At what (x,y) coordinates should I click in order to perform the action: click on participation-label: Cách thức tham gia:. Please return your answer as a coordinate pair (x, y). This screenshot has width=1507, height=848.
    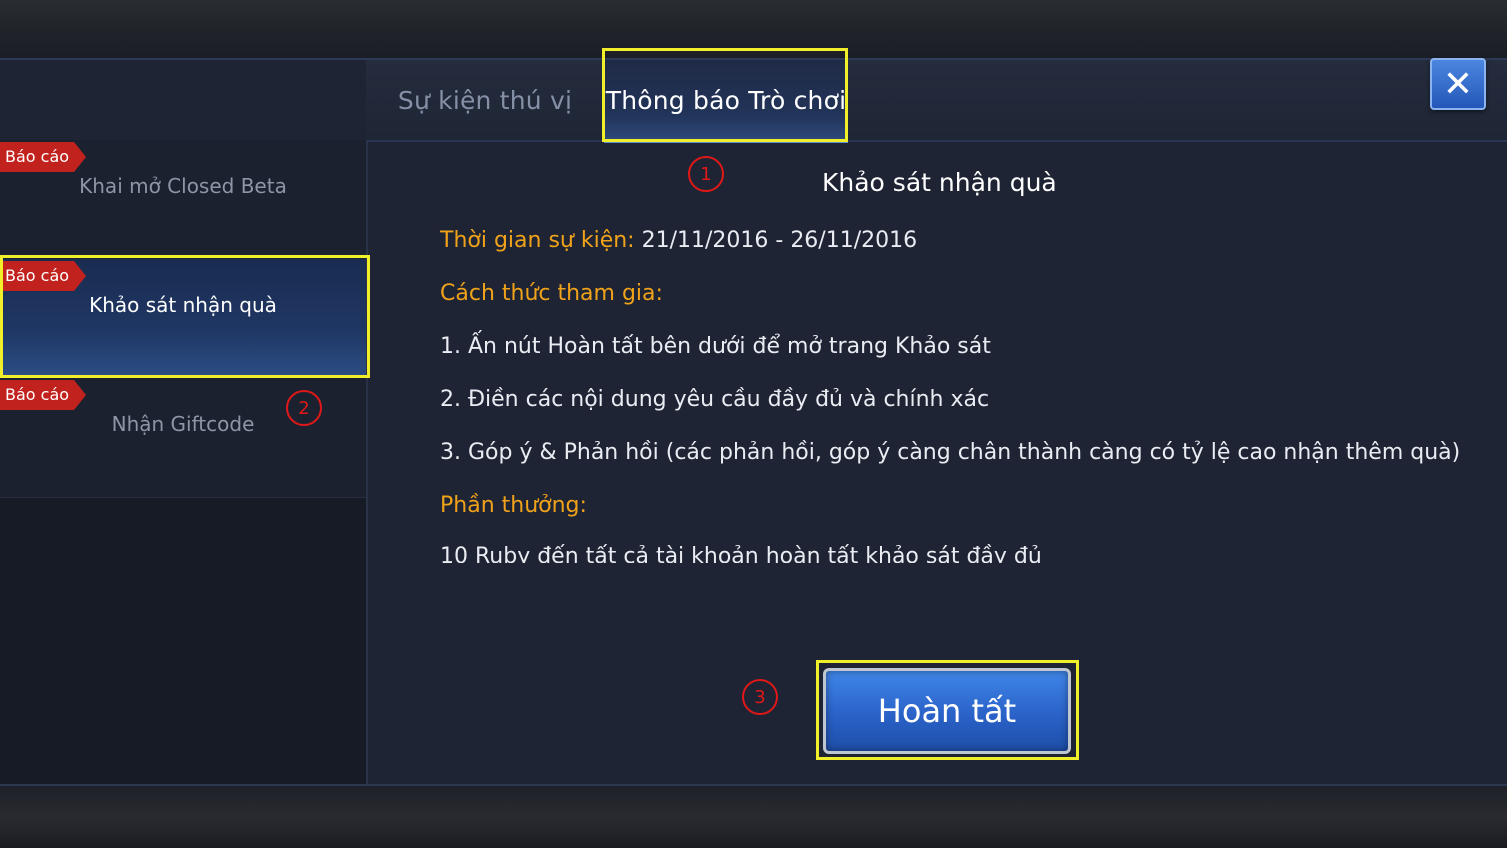
    Looking at the image, I should click on (551, 293).